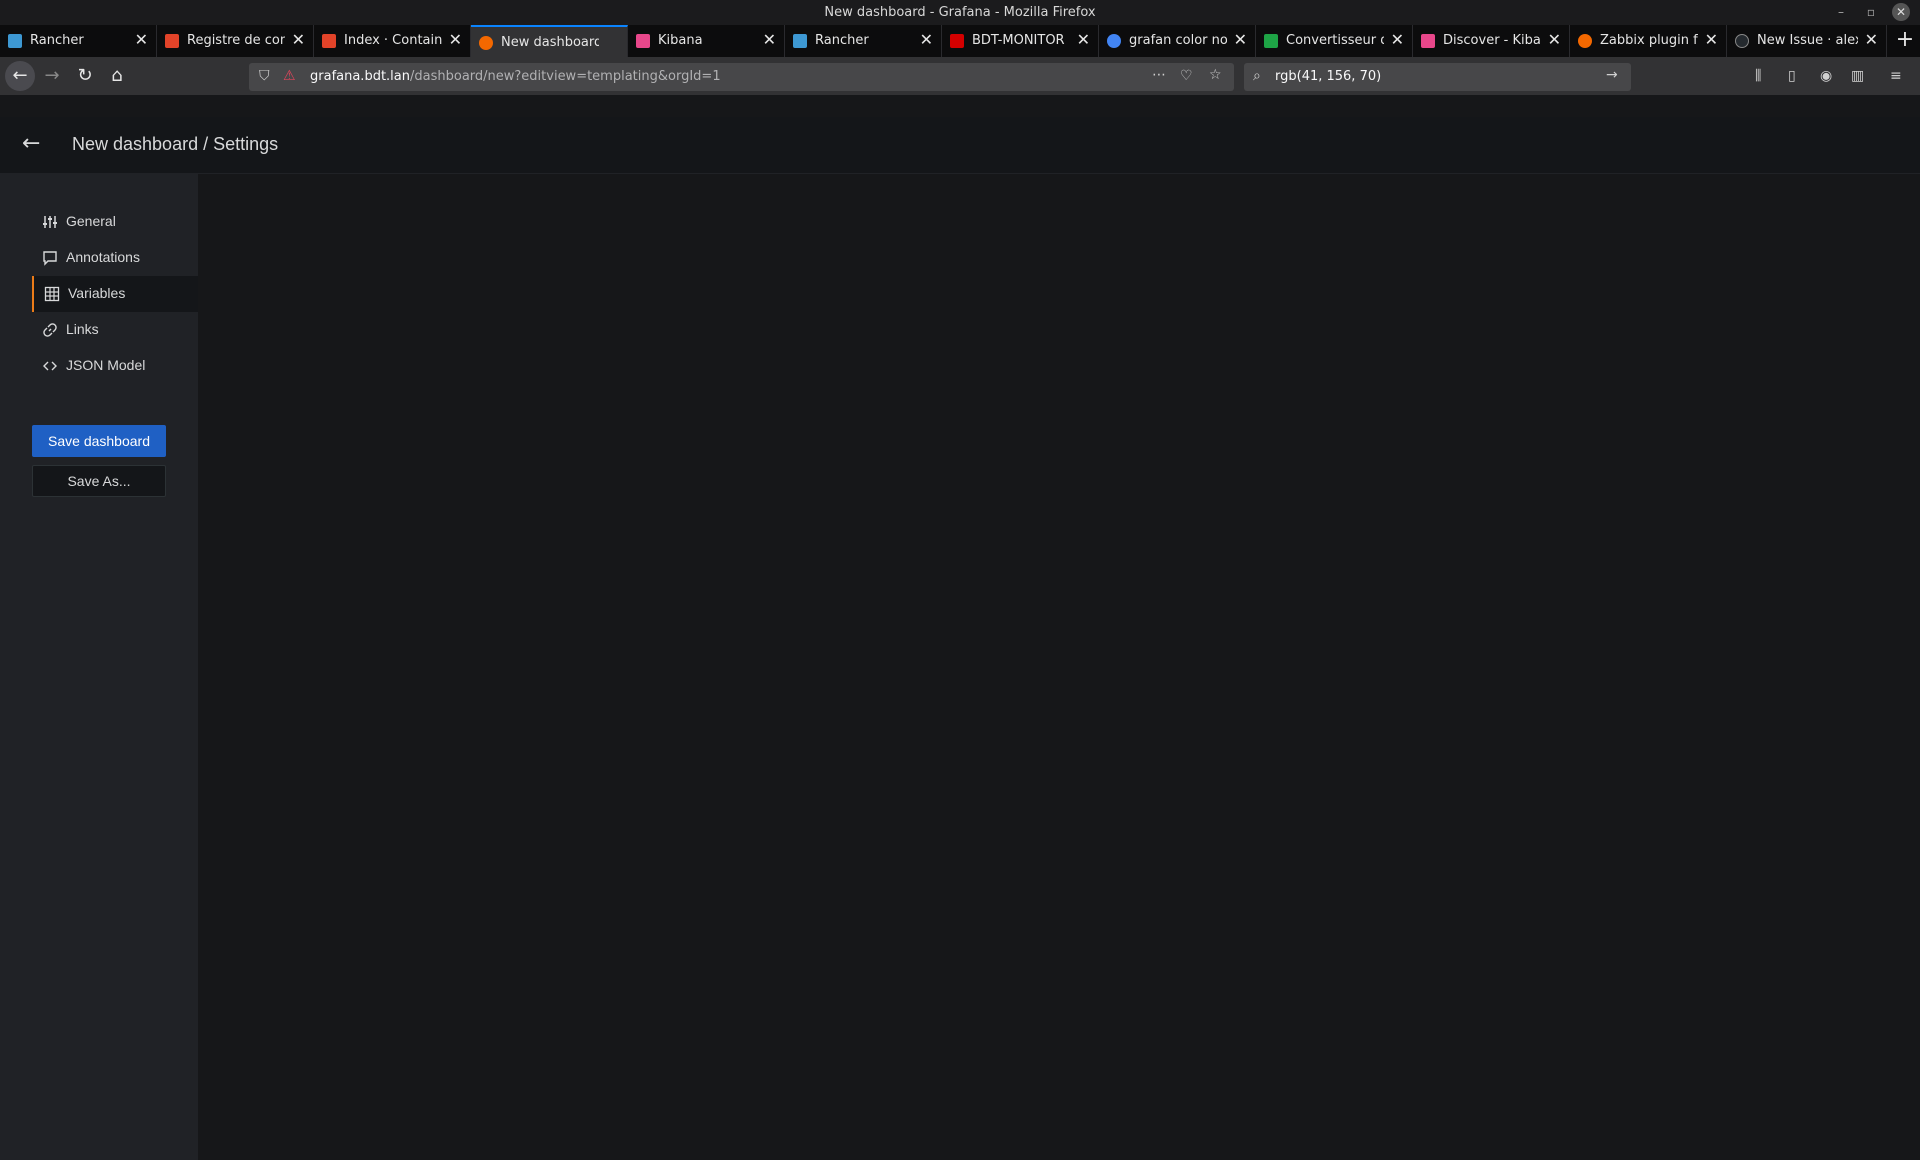 The height and width of the screenshot is (1160, 1920). What do you see at coordinates (85, 76) in the screenshot?
I see `reload-icon: ↻` at bounding box center [85, 76].